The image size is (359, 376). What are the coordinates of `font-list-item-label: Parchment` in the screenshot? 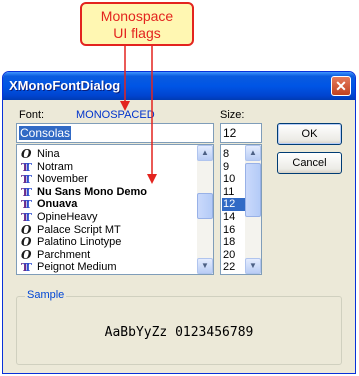 It's located at (64, 254).